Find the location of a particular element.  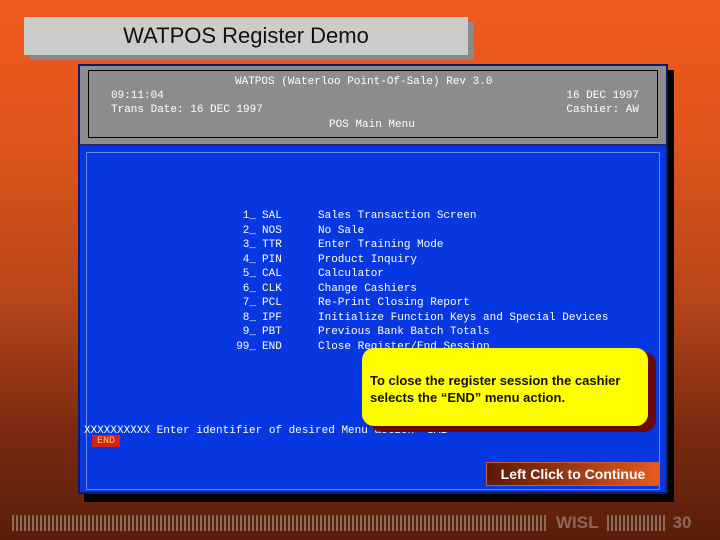

page-number: 30 is located at coordinates (682, 522).